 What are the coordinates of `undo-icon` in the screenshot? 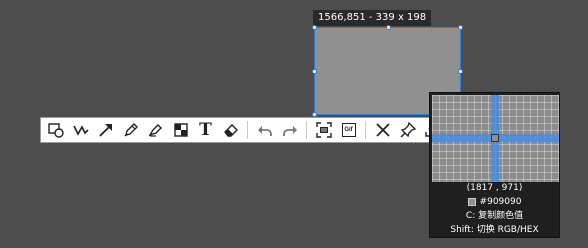 It's located at (264, 131).